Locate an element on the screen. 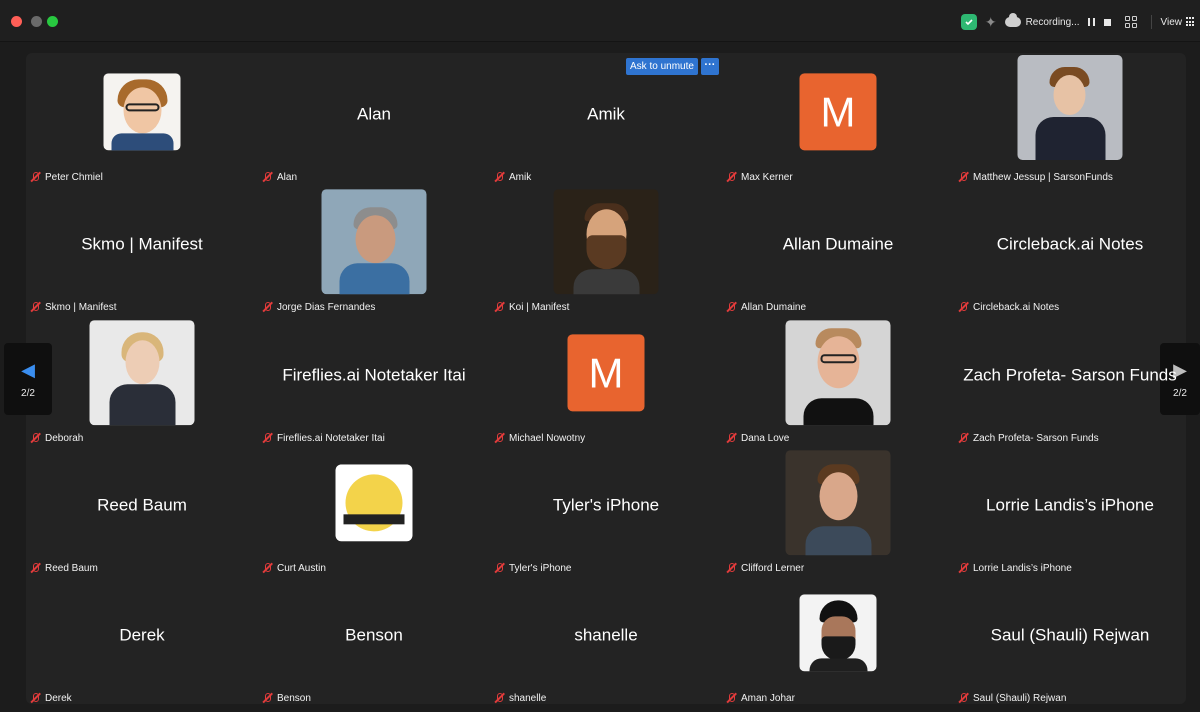 This screenshot has width=1200, height=712. participant-tile: M Max Kerner is located at coordinates (838, 118).